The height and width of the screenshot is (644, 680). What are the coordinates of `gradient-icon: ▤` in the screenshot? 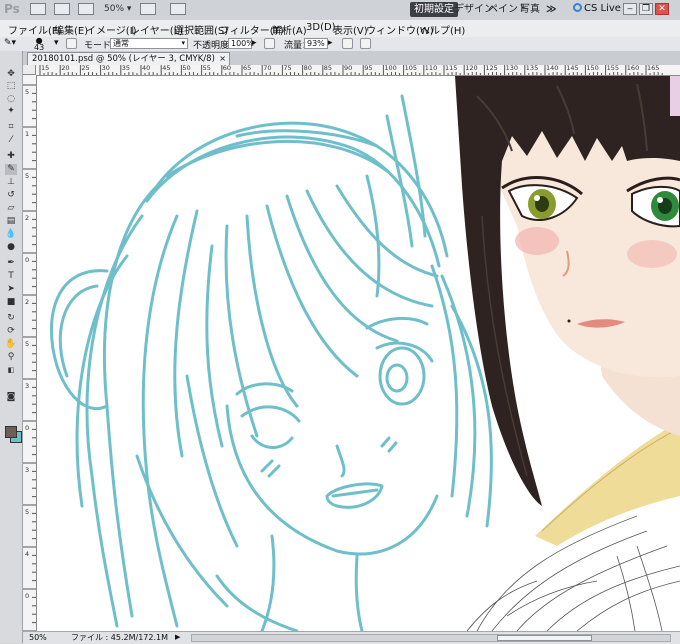 It's located at (11, 221).